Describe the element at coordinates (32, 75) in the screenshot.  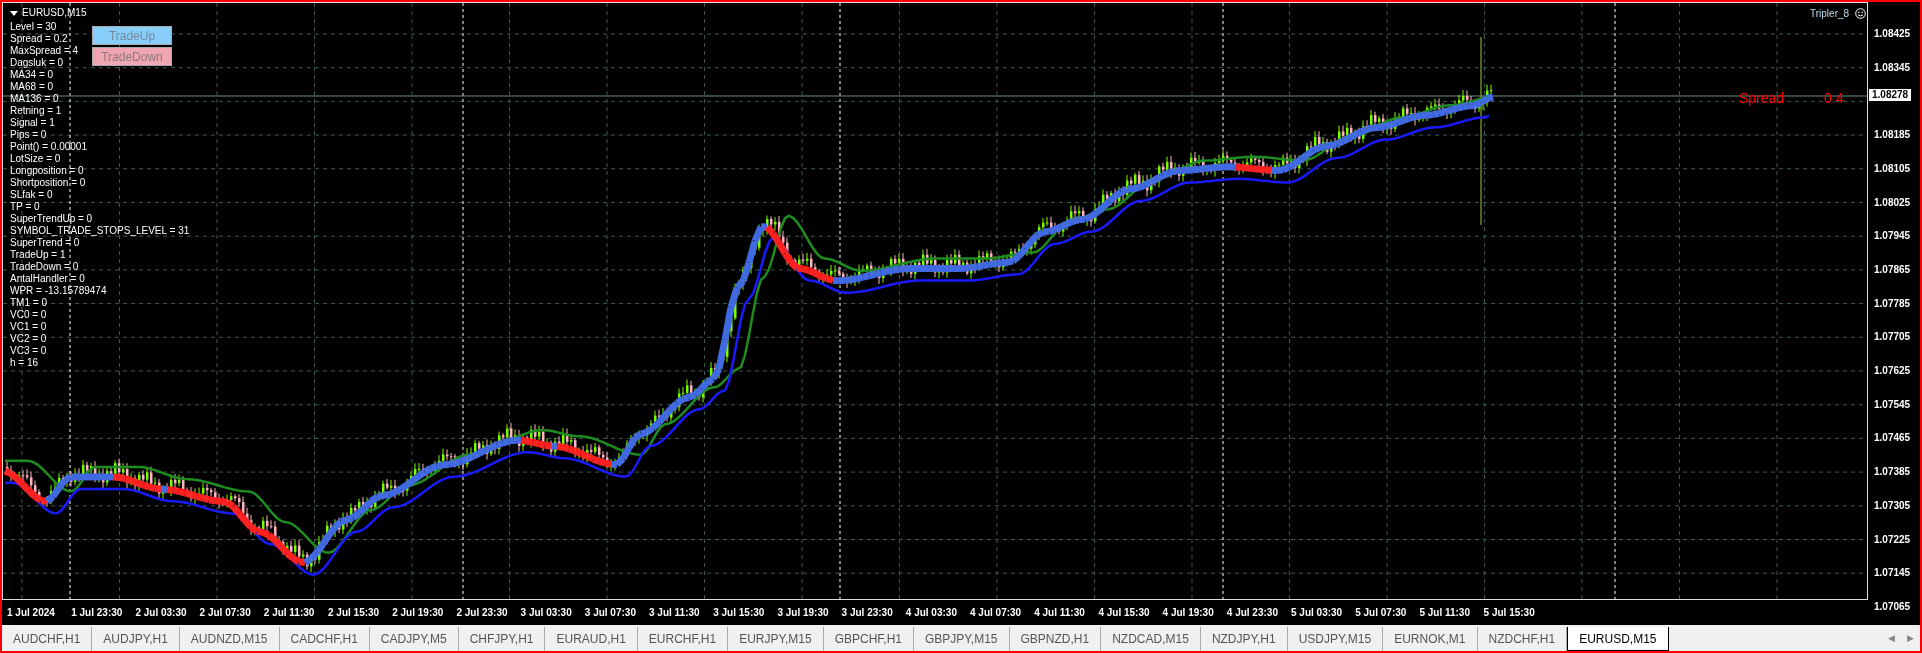
I see `info-text: MA34 = 0` at that location.